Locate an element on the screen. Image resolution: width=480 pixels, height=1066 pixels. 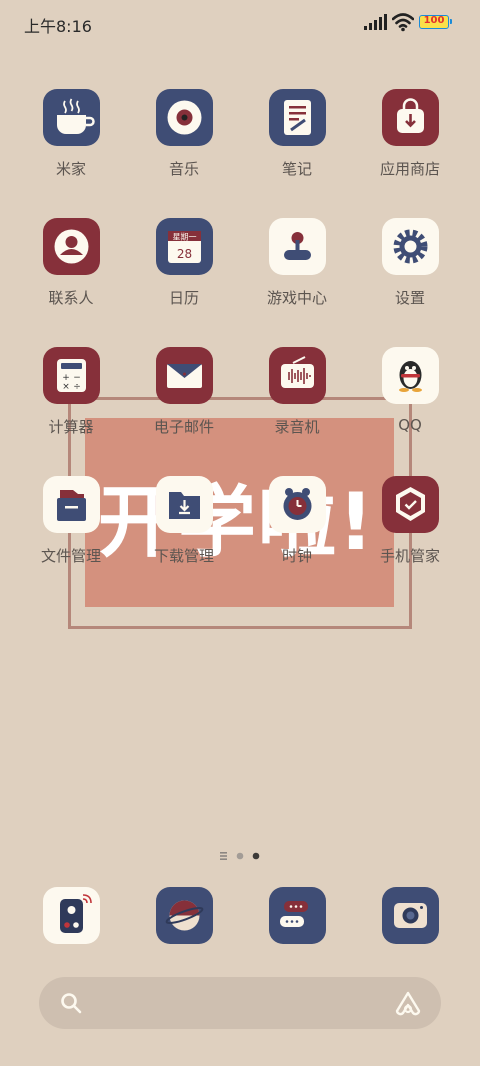
app-label: 笔记 is located at coordinates (296, 169).